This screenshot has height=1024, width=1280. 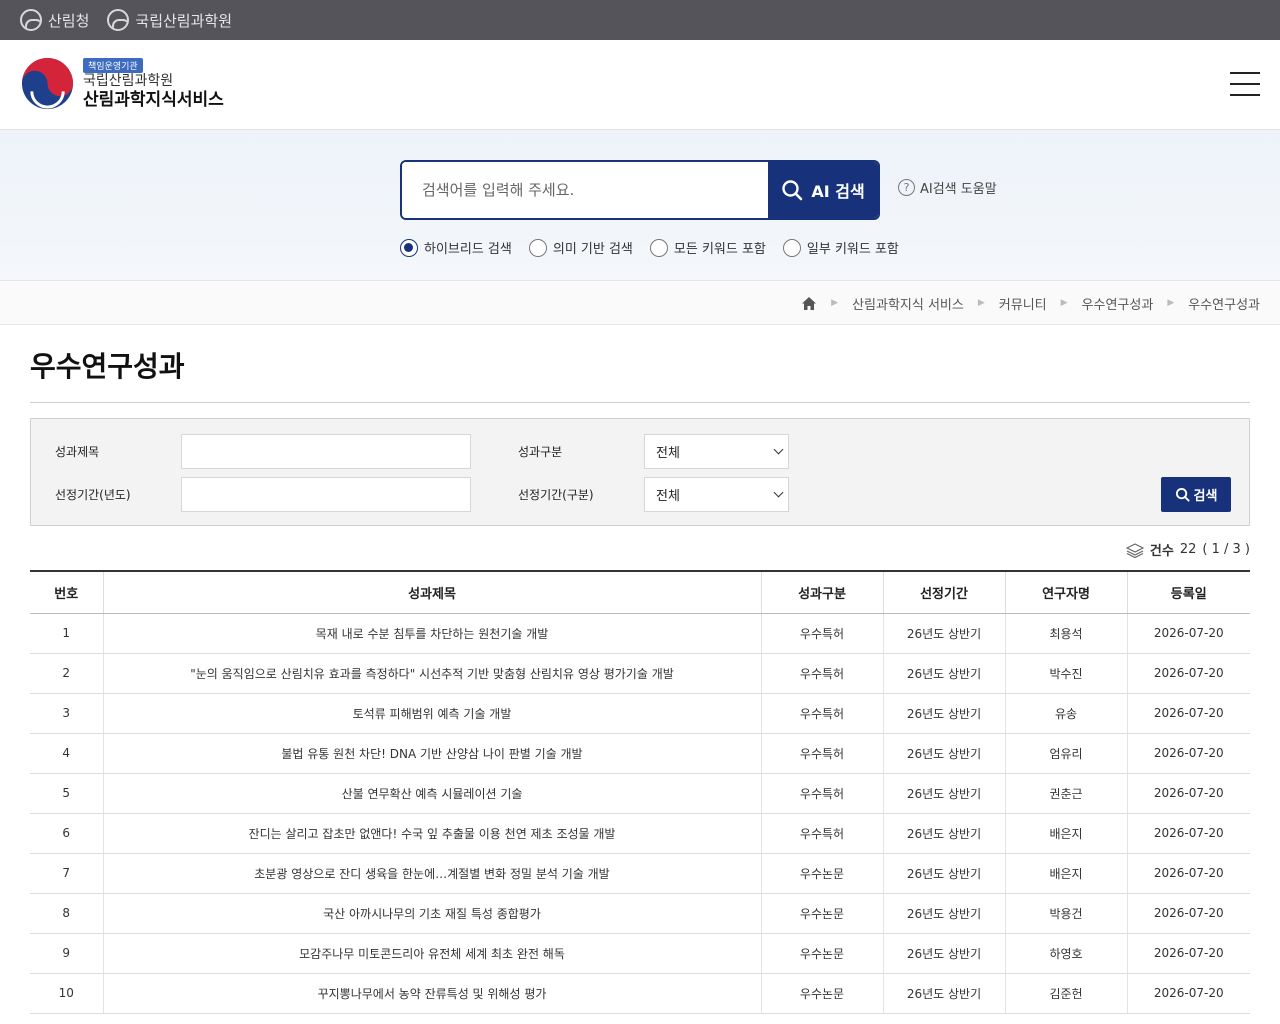 I want to click on ai-search-button: AI 검색, so click(x=823, y=190).